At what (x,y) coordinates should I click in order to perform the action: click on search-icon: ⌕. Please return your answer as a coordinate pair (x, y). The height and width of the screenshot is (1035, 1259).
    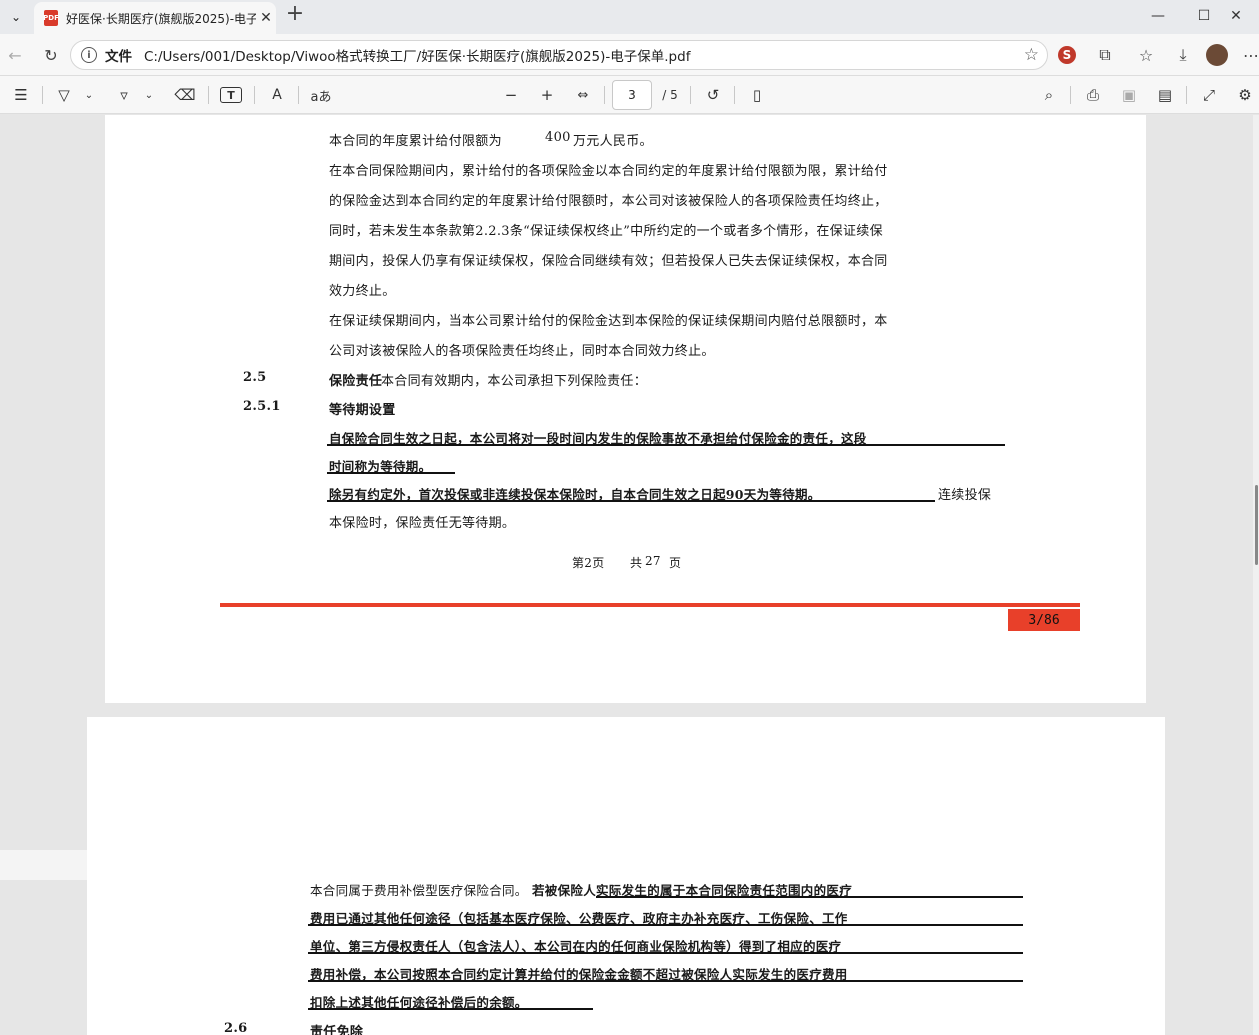
    Looking at the image, I should click on (1049, 95).